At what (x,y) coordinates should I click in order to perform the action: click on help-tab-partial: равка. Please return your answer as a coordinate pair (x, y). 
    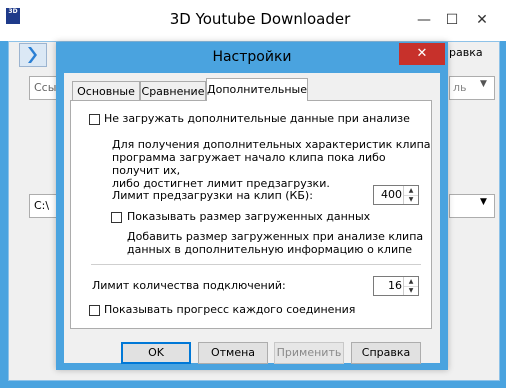
    Looking at the image, I should click on (466, 52).